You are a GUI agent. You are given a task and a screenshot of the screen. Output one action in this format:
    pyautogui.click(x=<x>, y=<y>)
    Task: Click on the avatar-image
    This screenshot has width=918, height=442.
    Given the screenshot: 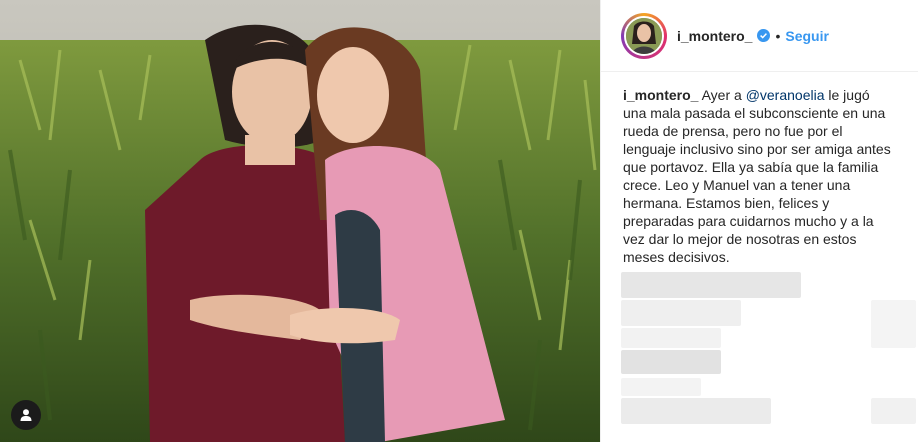 What is the action you would take?
    pyautogui.click(x=644, y=35)
    